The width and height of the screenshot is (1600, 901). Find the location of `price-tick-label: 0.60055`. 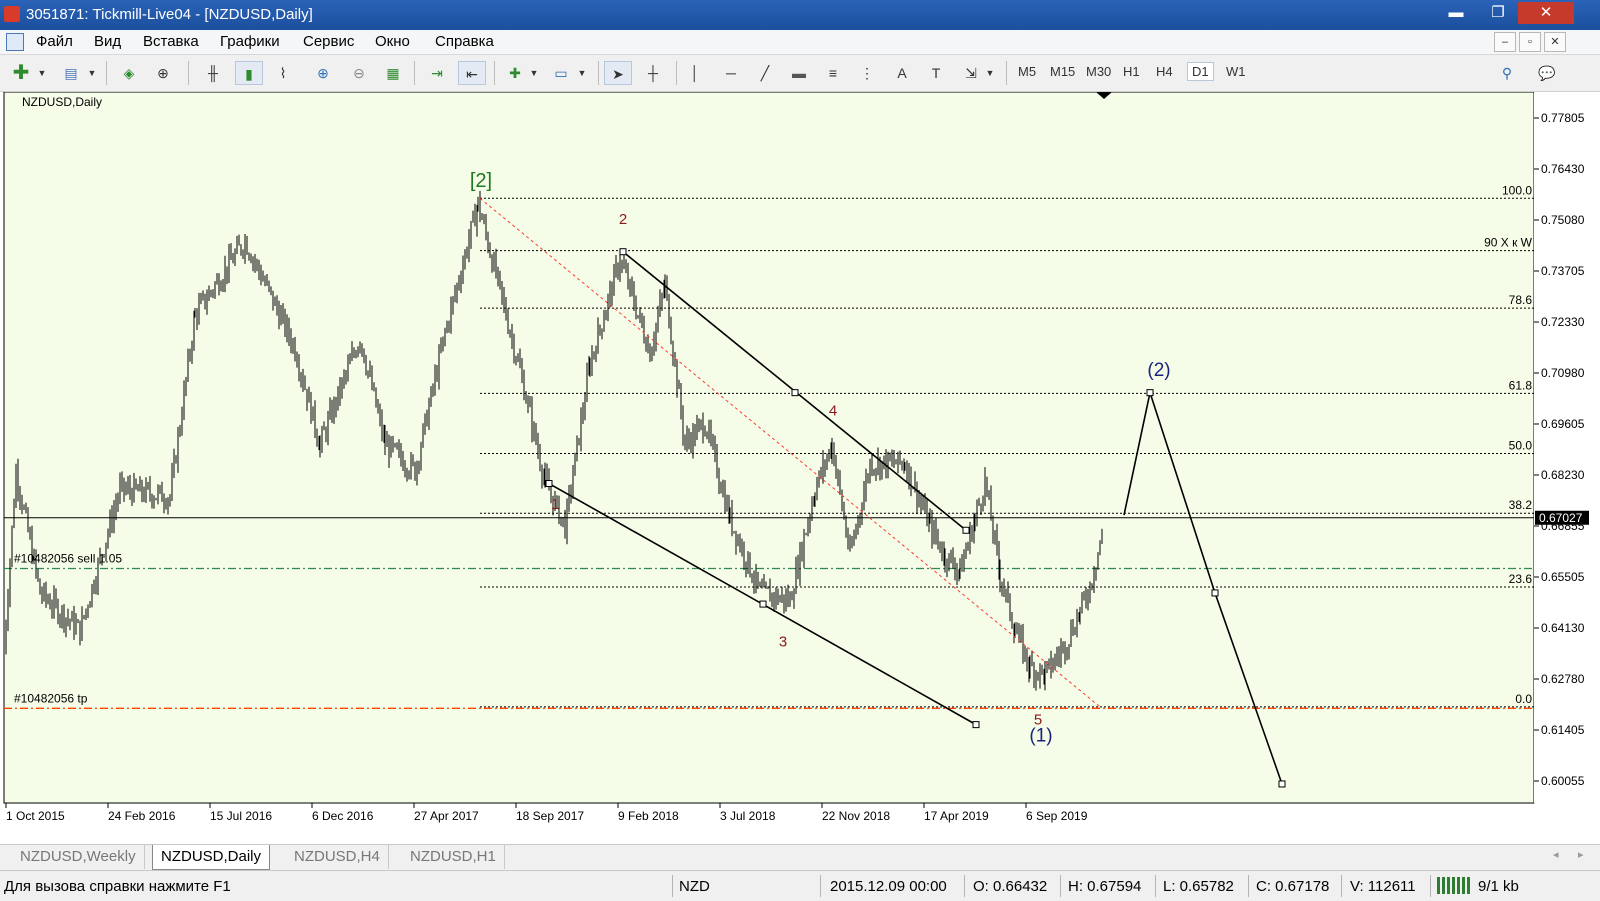

price-tick-label: 0.60055 is located at coordinates (1563, 781).